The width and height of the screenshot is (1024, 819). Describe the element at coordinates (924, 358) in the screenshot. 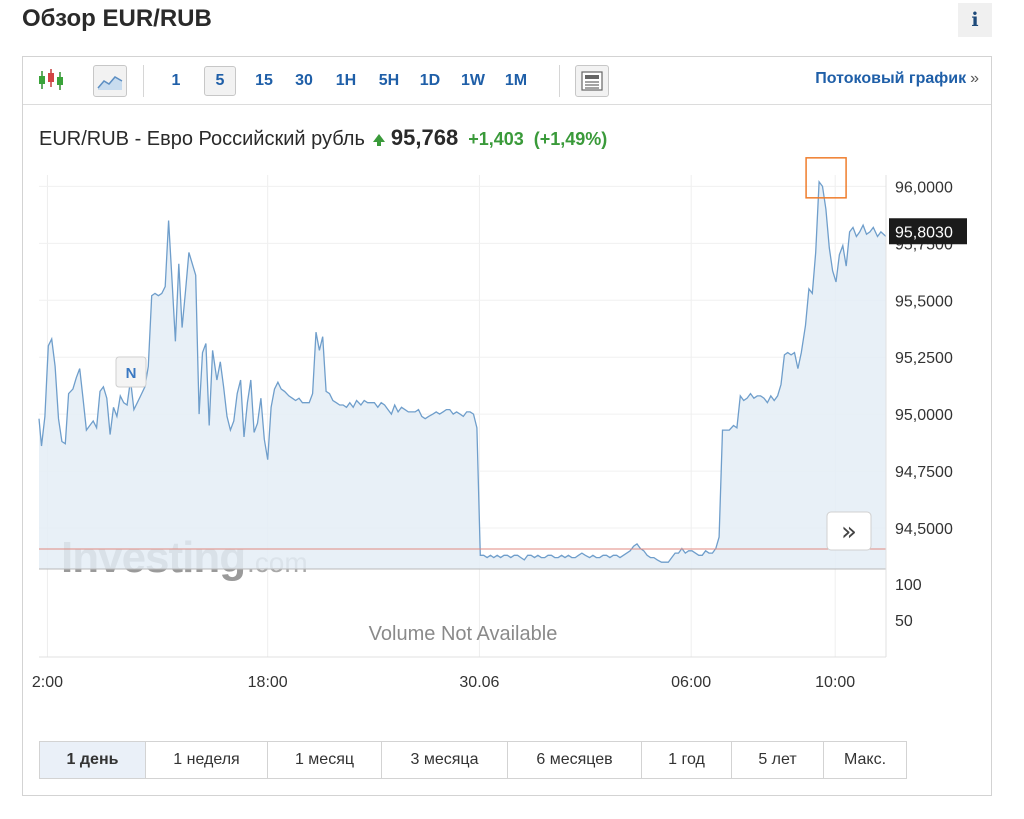

I see `y-tick-label: 95,2500` at that location.